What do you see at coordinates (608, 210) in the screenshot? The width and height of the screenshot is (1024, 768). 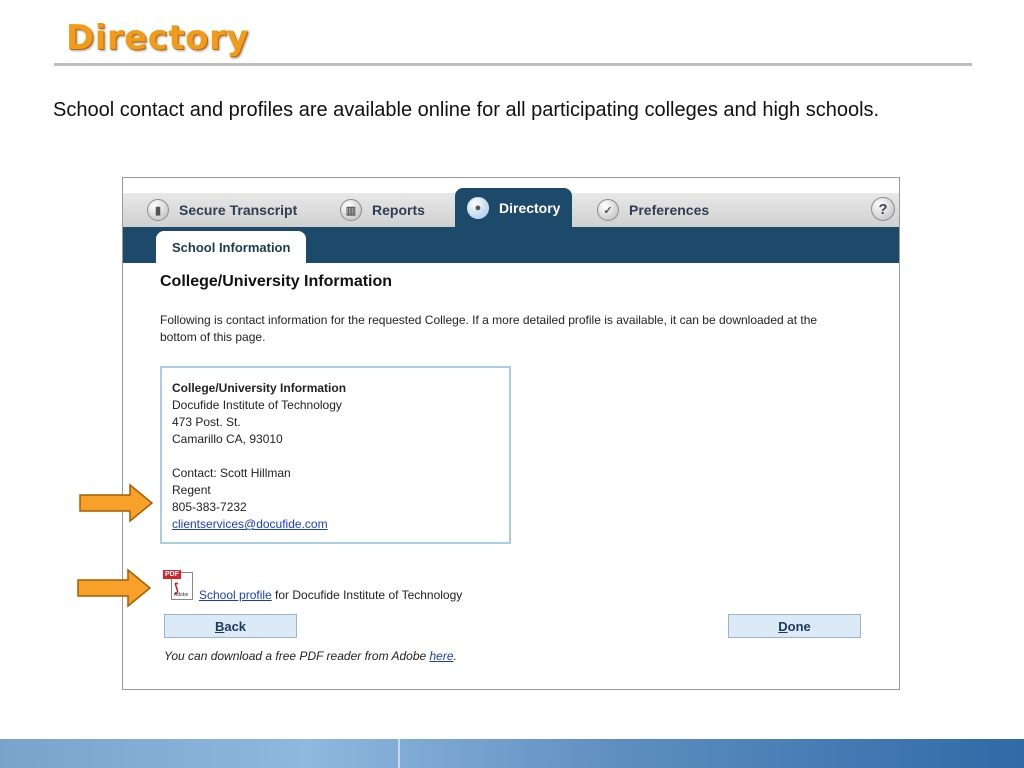 I see `check-icon: ✓` at bounding box center [608, 210].